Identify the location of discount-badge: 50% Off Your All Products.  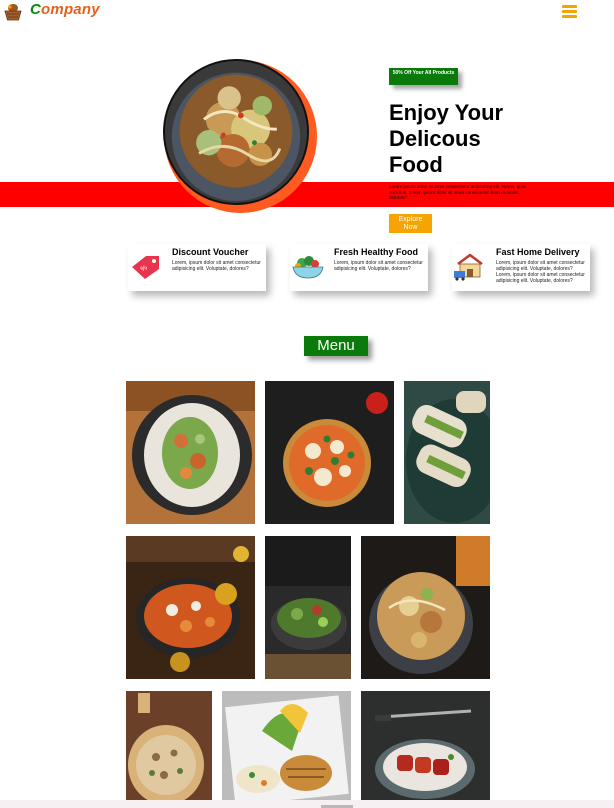
(423, 76).